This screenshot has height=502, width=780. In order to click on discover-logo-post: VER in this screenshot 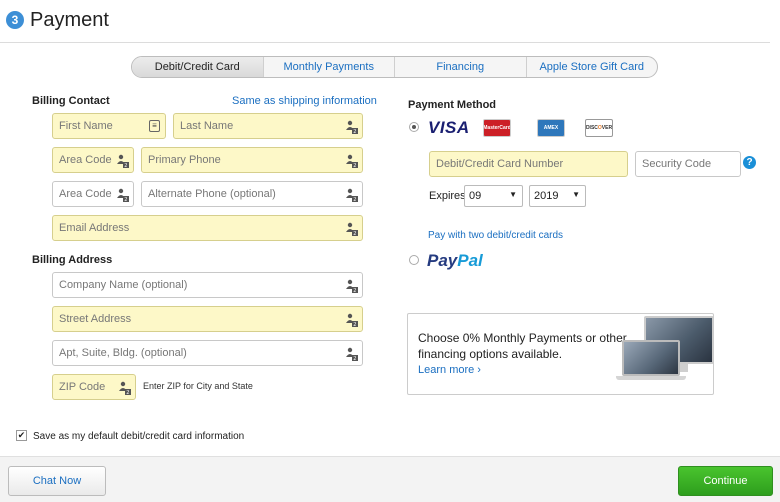, I will do `click(607, 128)`.